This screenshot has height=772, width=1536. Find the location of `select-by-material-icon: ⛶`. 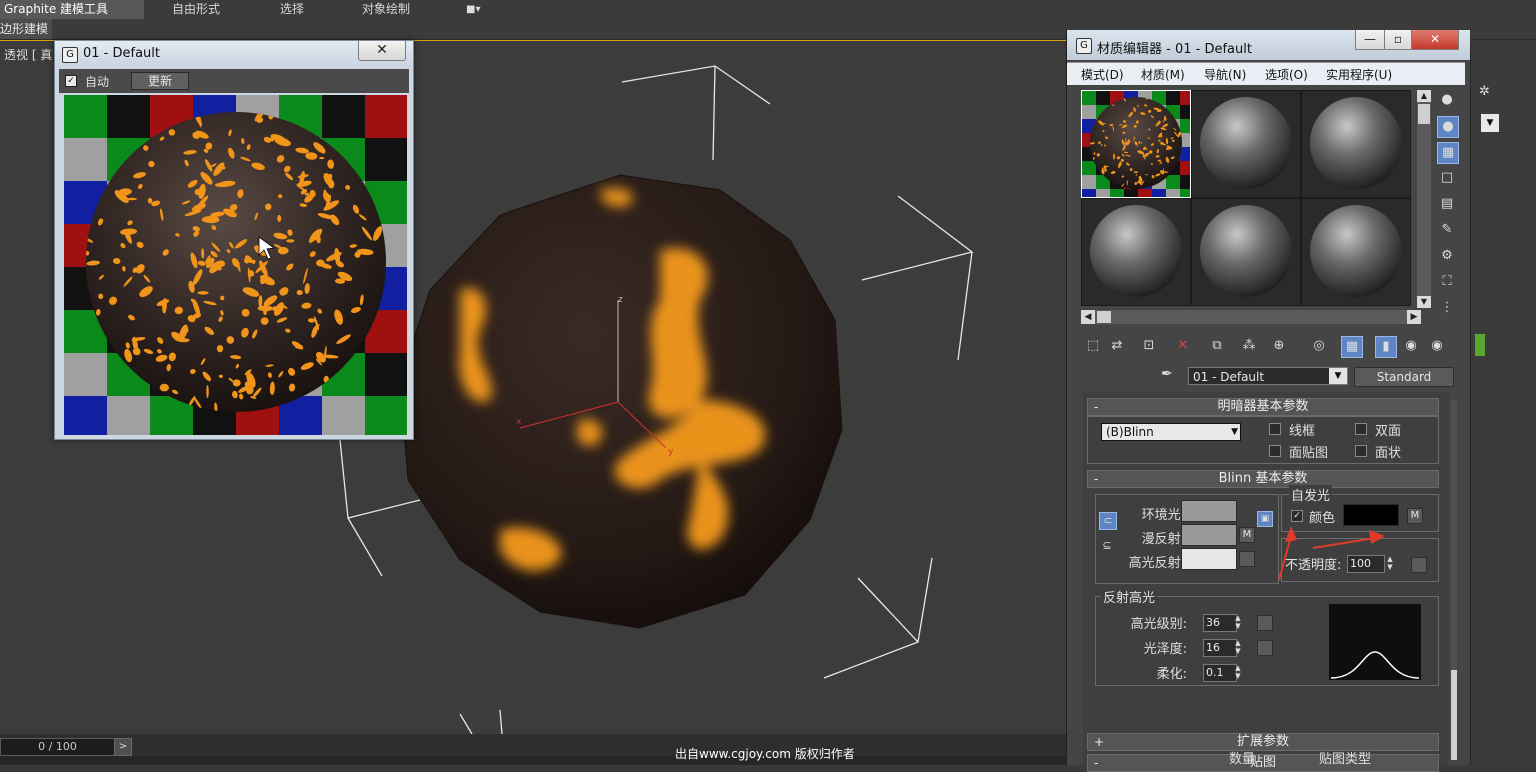

select-by-material-icon: ⛶ is located at coordinates (1447, 282).